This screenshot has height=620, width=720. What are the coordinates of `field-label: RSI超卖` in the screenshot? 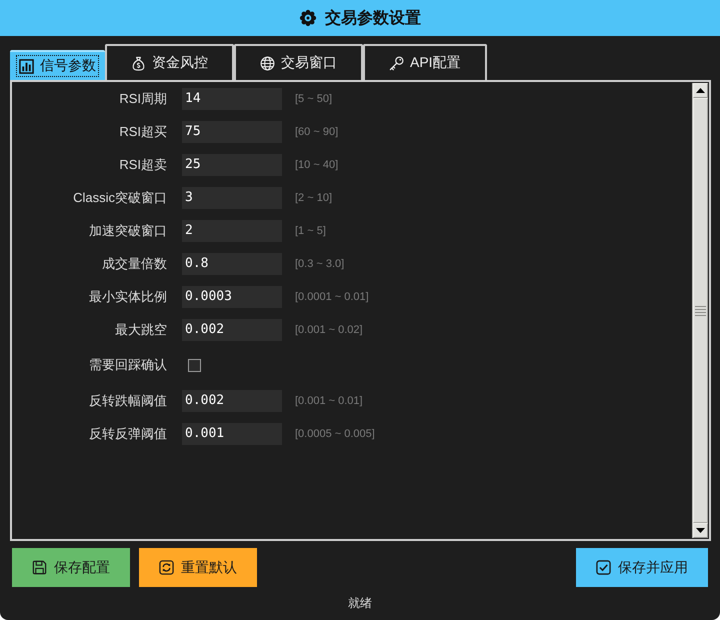 It's located at (142, 165).